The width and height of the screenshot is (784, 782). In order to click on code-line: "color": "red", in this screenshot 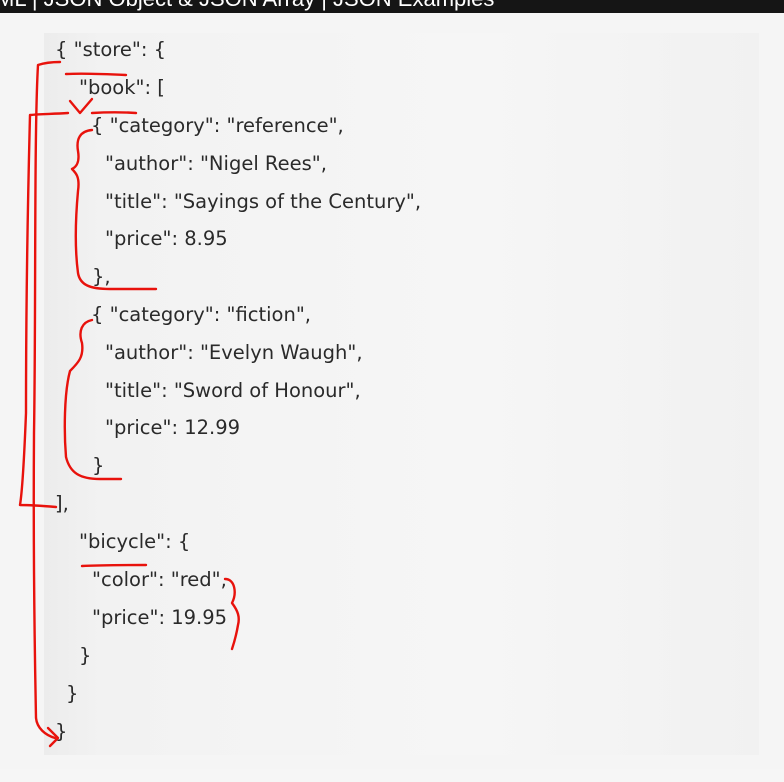, I will do `click(159, 579)`.